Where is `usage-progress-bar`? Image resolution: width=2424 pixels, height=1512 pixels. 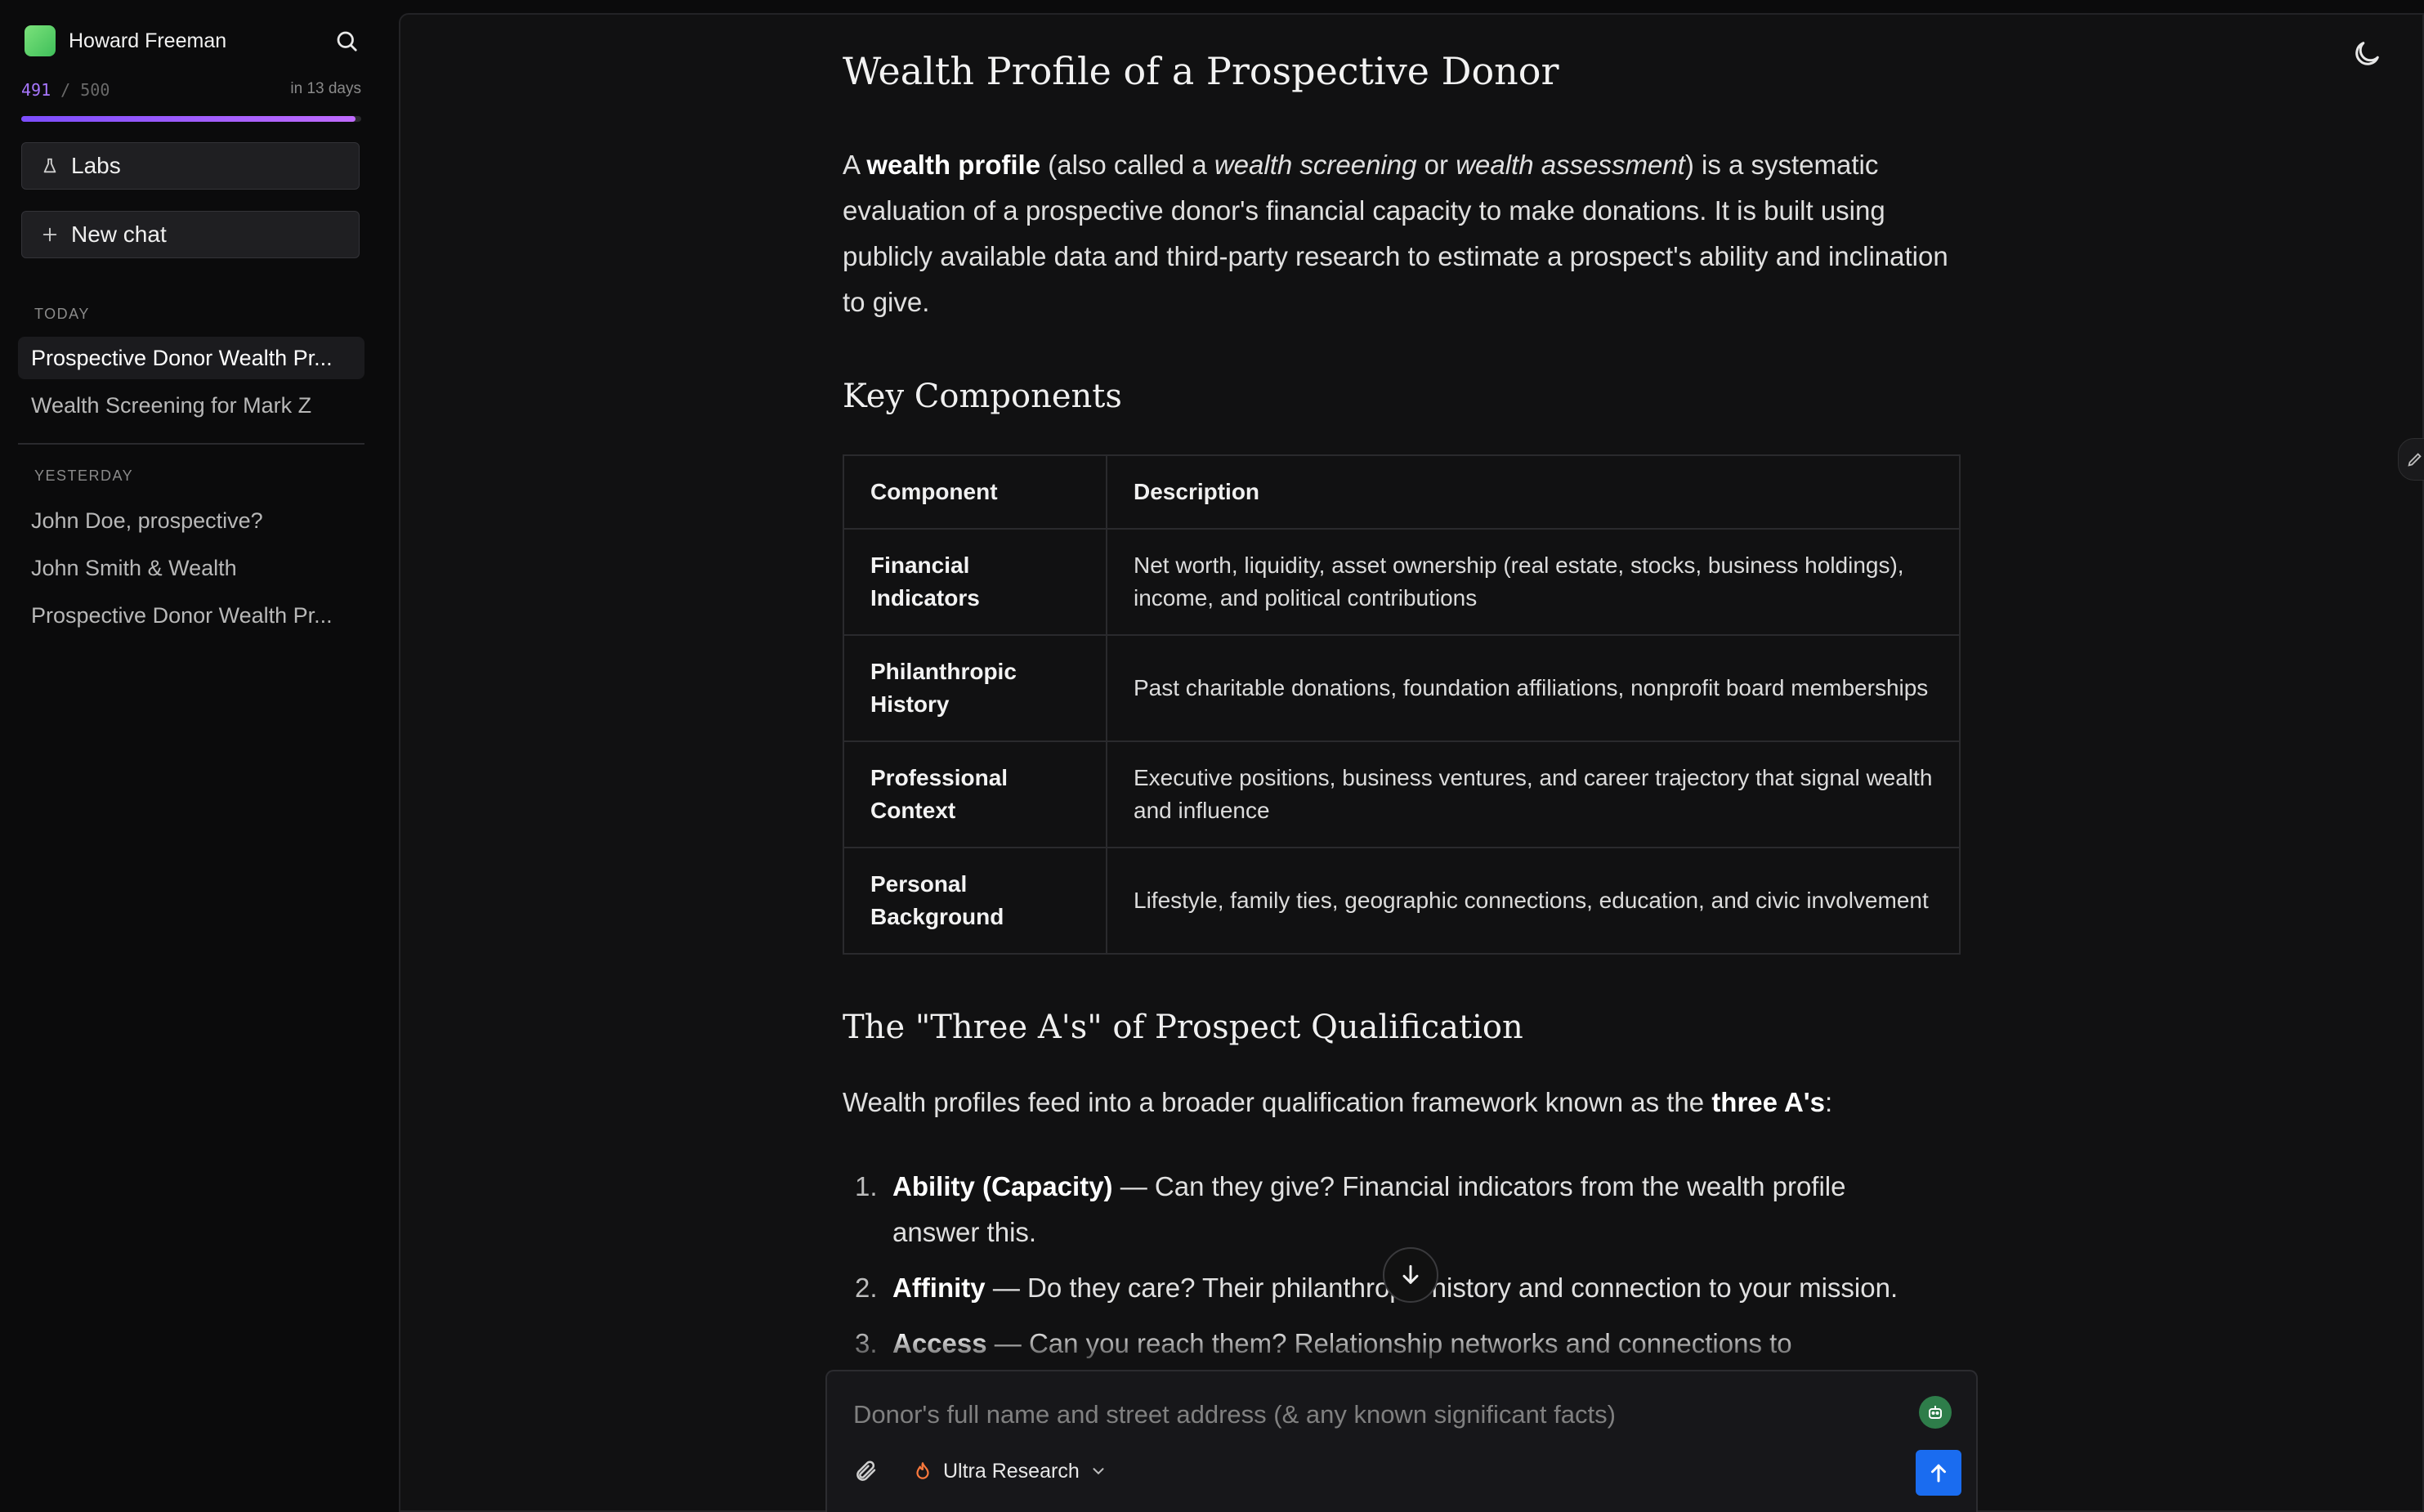 usage-progress-bar is located at coordinates (191, 119).